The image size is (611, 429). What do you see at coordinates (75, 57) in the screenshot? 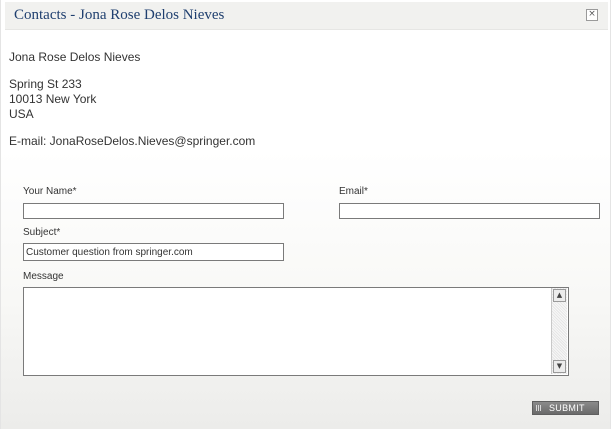
I see `contact-name: Jona Rose Delos Nieves` at bounding box center [75, 57].